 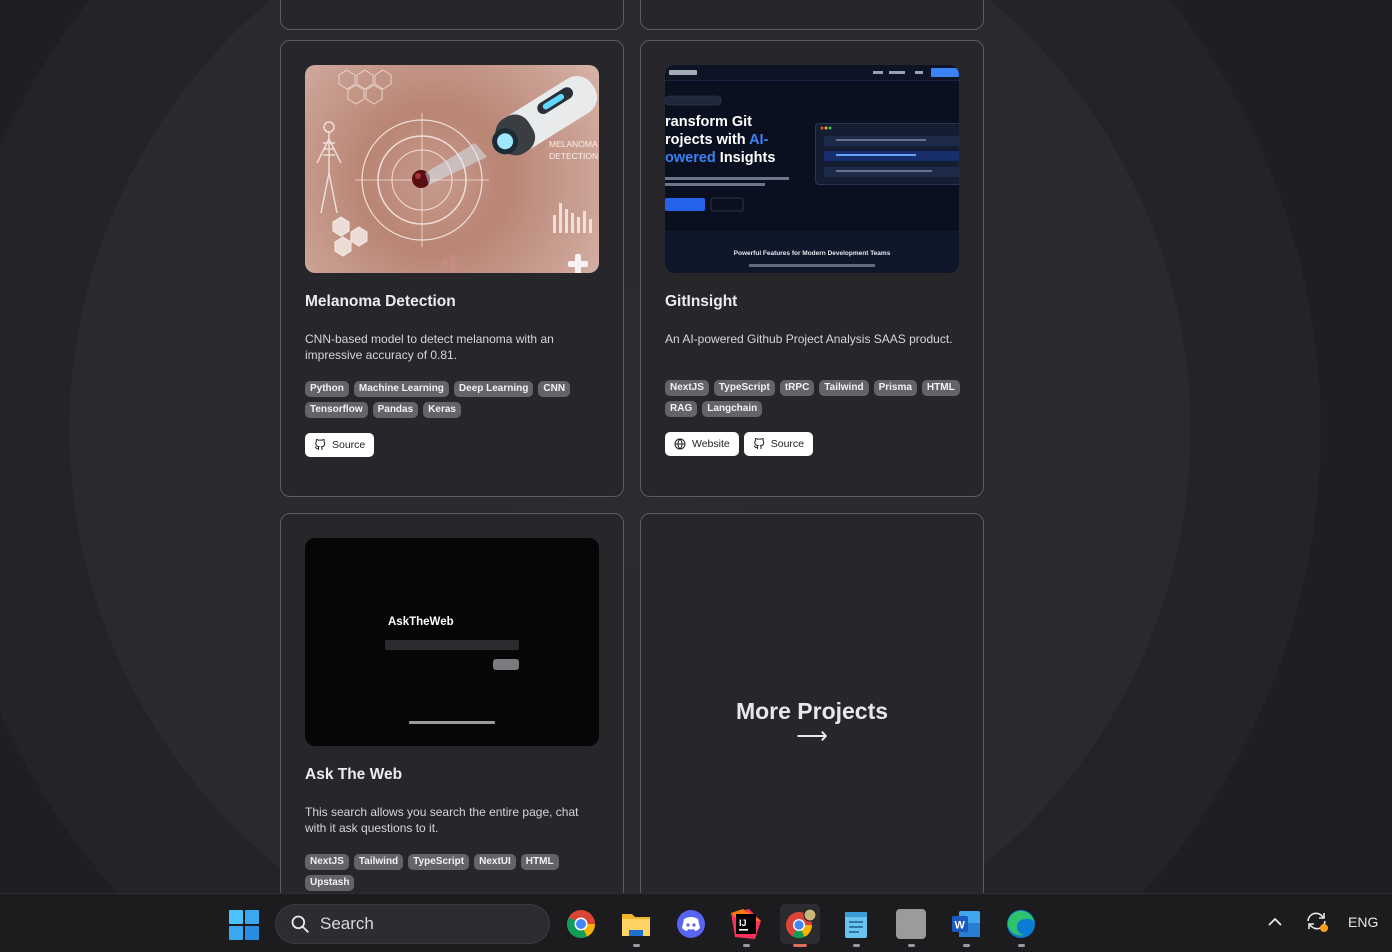 What do you see at coordinates (573, 156) in the screenshot?
I see `thumb-detection-text: DETECTION` at bounding box center [573, 156].